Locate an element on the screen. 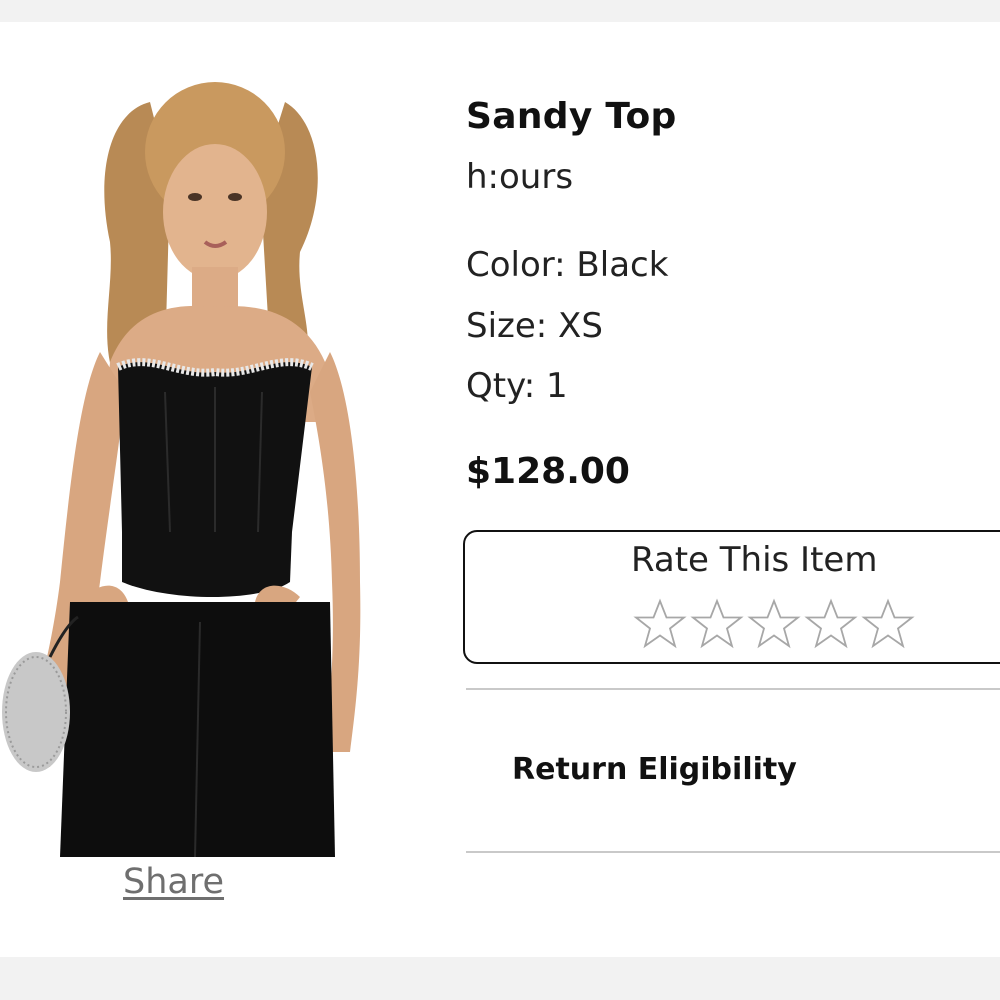  product-brand: h:ours is located at coordinates (519, 177).